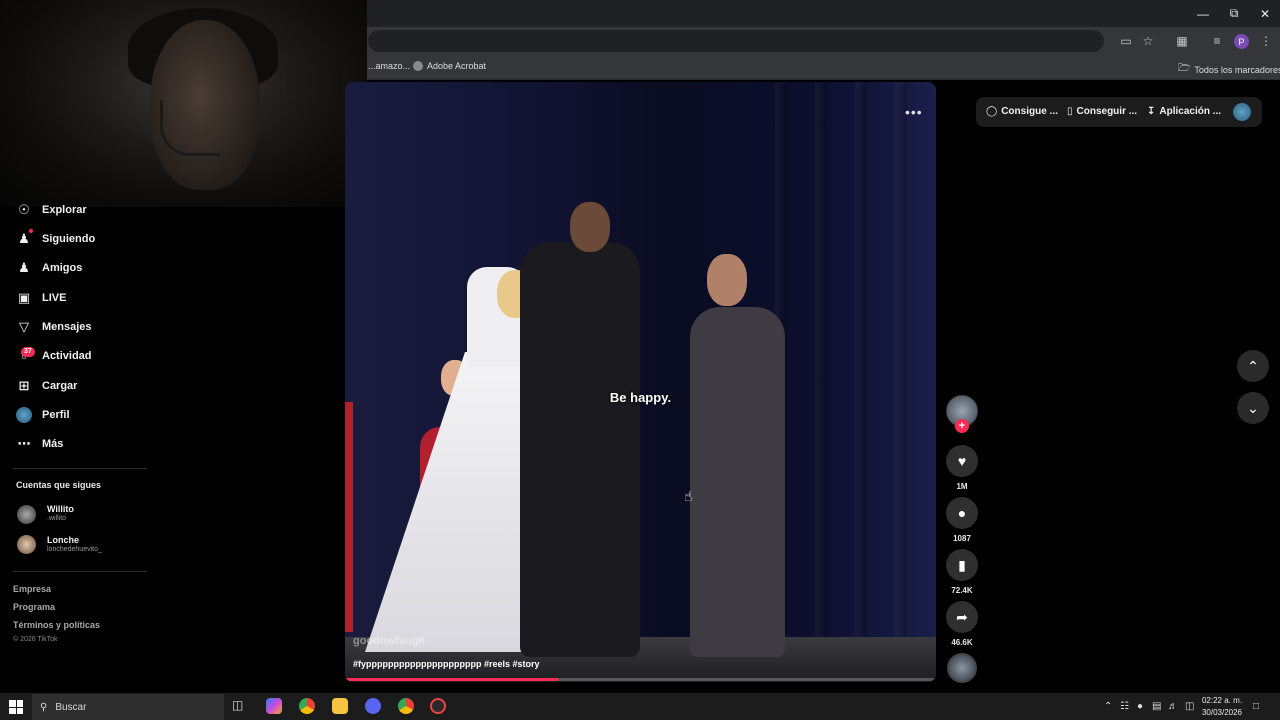 The width and height of the screenshot is (1280, 720). What do you see at coordinates (59, 485) in the screenshot?
I see `following-section-title: Cuentas que sigues` at bounding box center [59, 485].